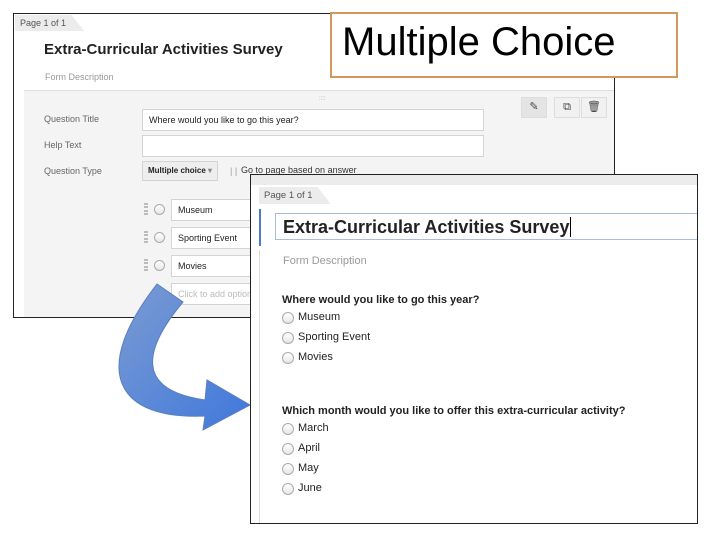 This screenshot has width=720, height=540. I want to click on option-museum: Museum, so click(380, 321).